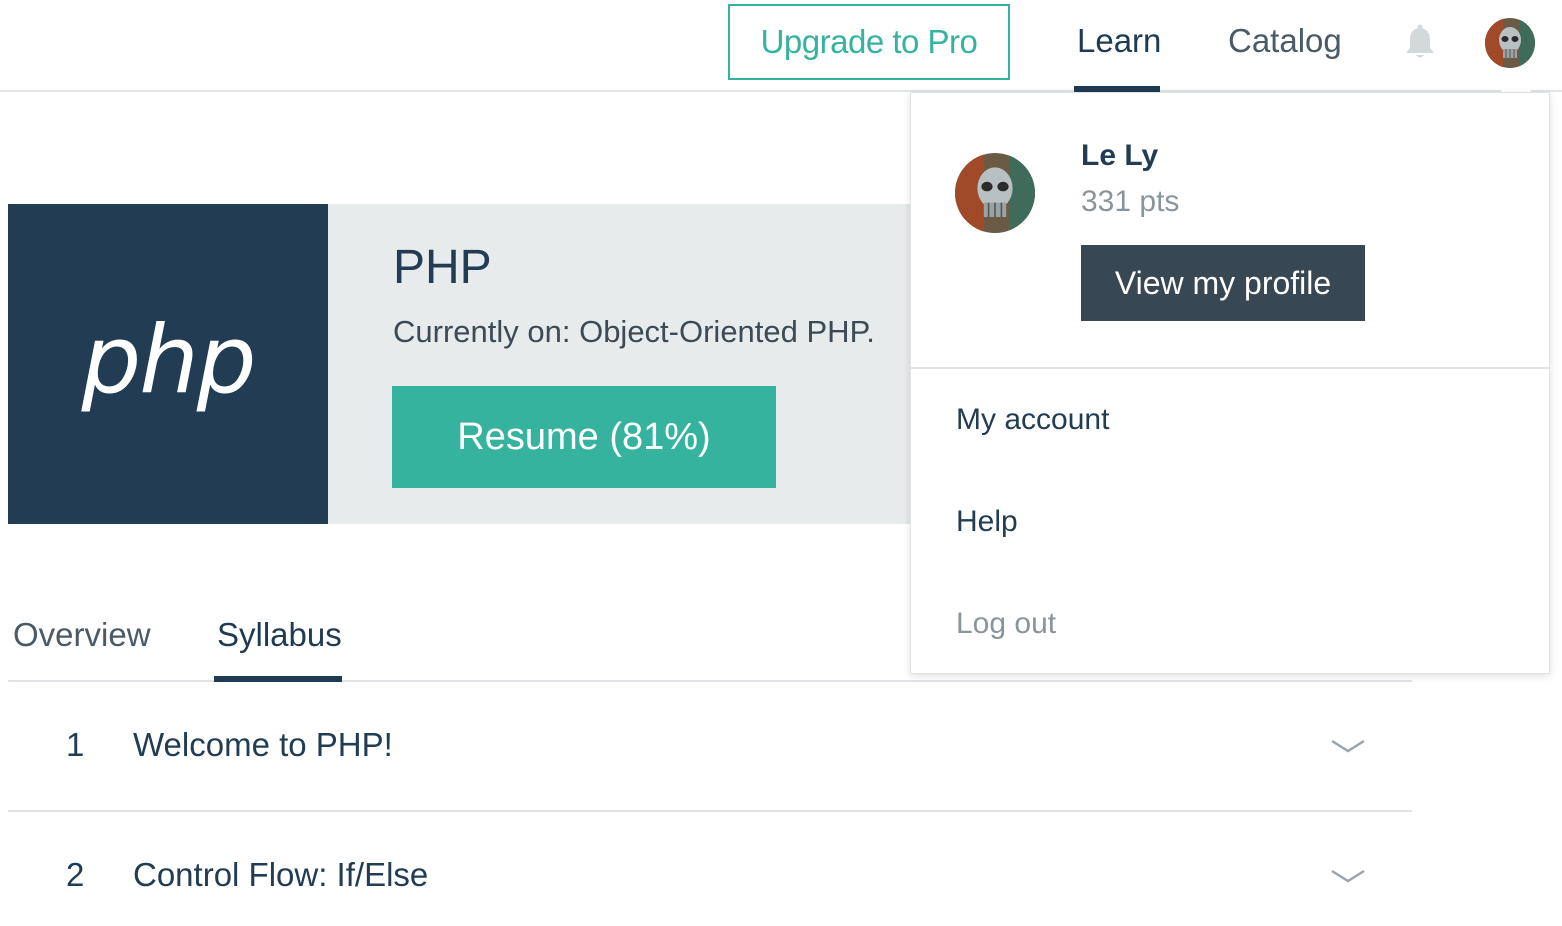 Image resolution: width=1562 pixels, height=926 pixels. I want to click on nav-catalog-link: Catalog, so click(1285, 41).